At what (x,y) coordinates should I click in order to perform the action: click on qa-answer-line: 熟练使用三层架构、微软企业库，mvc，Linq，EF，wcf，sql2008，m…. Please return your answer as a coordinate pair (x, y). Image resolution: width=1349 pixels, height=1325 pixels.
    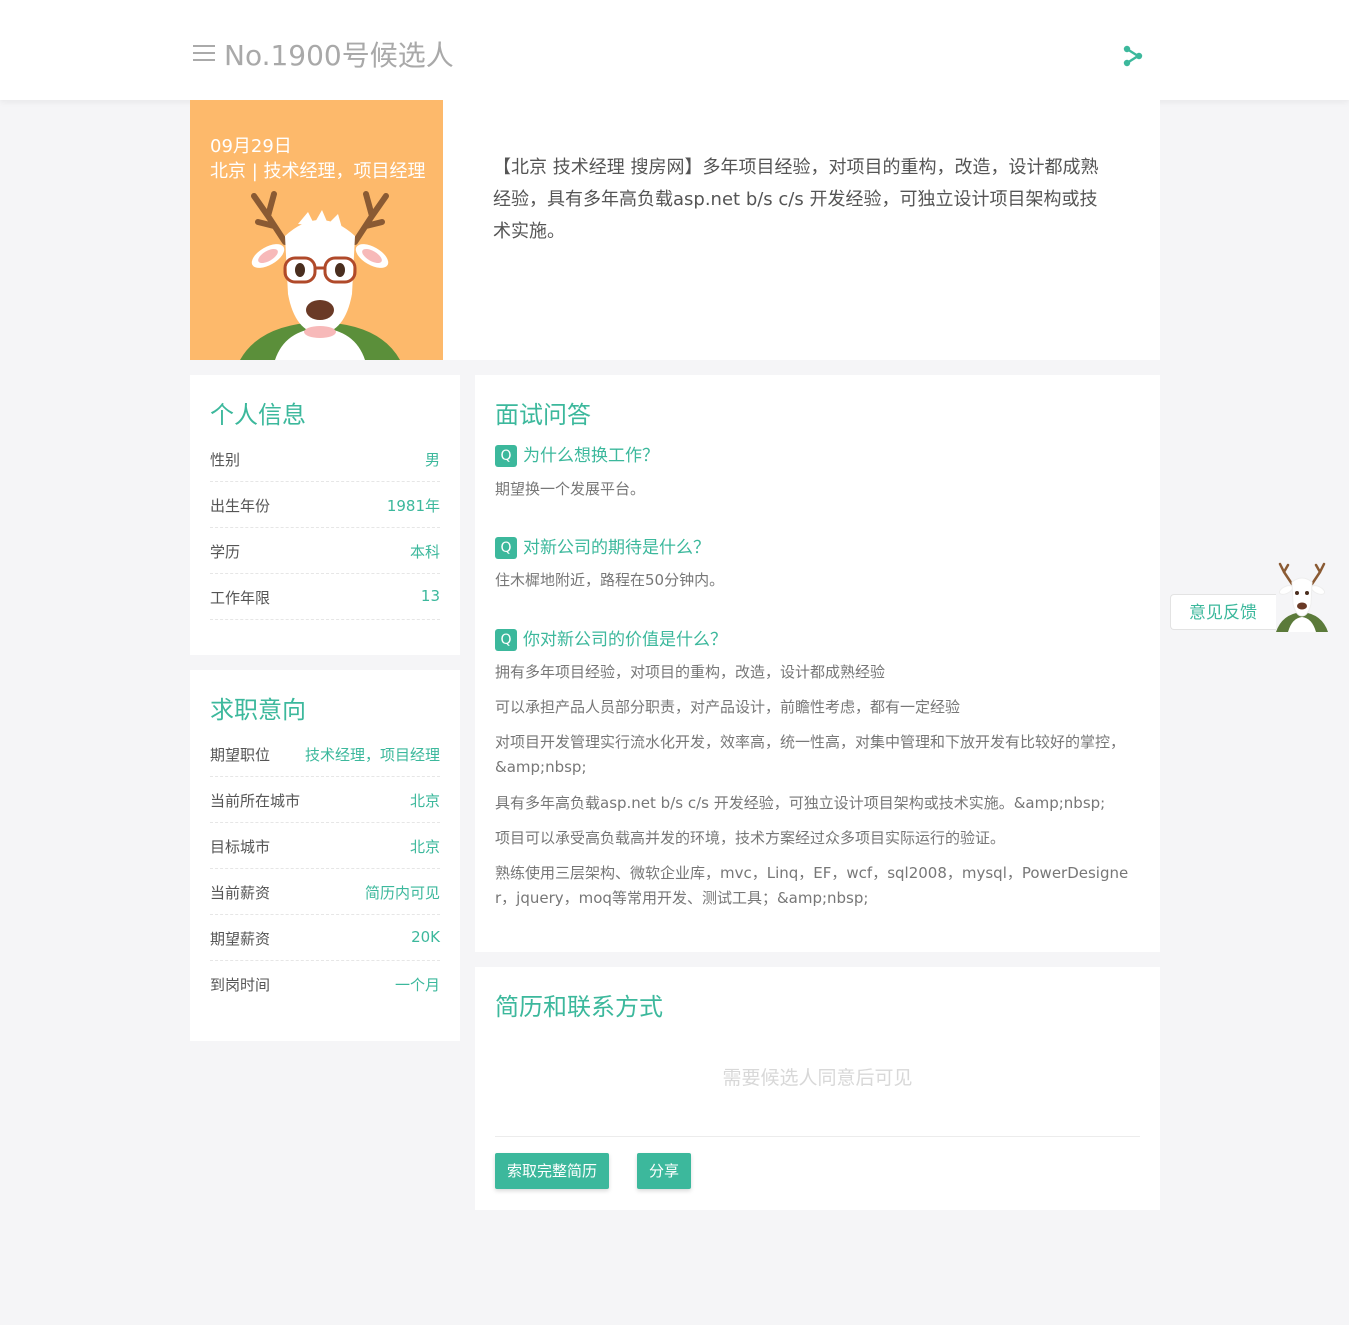
    Looking at the image, I should click on (812, 885).